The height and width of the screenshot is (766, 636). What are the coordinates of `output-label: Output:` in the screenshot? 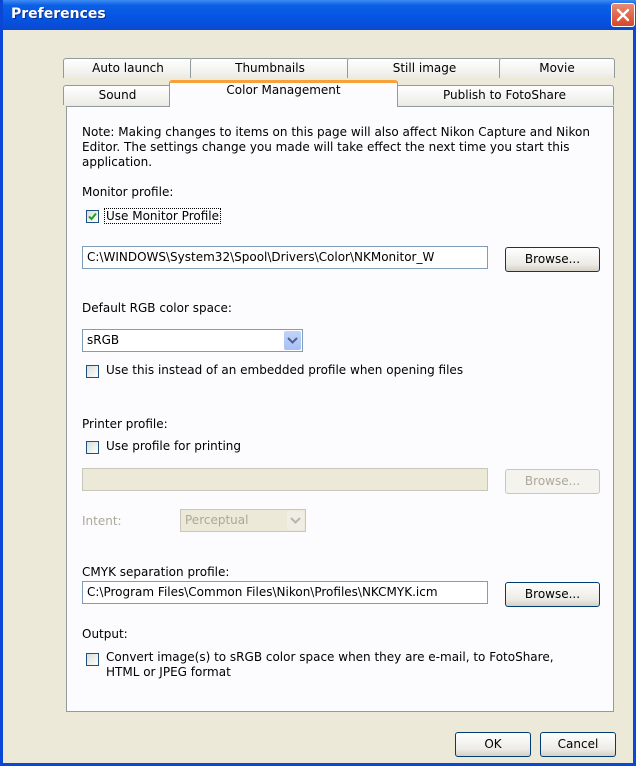 It's located at (105, 634).